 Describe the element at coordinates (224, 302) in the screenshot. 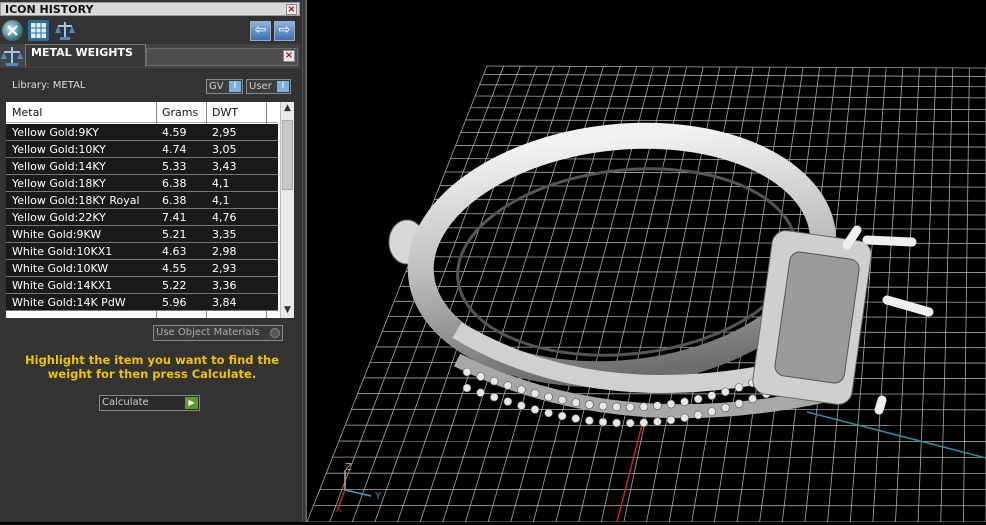

I see `dwt-cell: 3,84` at that location.